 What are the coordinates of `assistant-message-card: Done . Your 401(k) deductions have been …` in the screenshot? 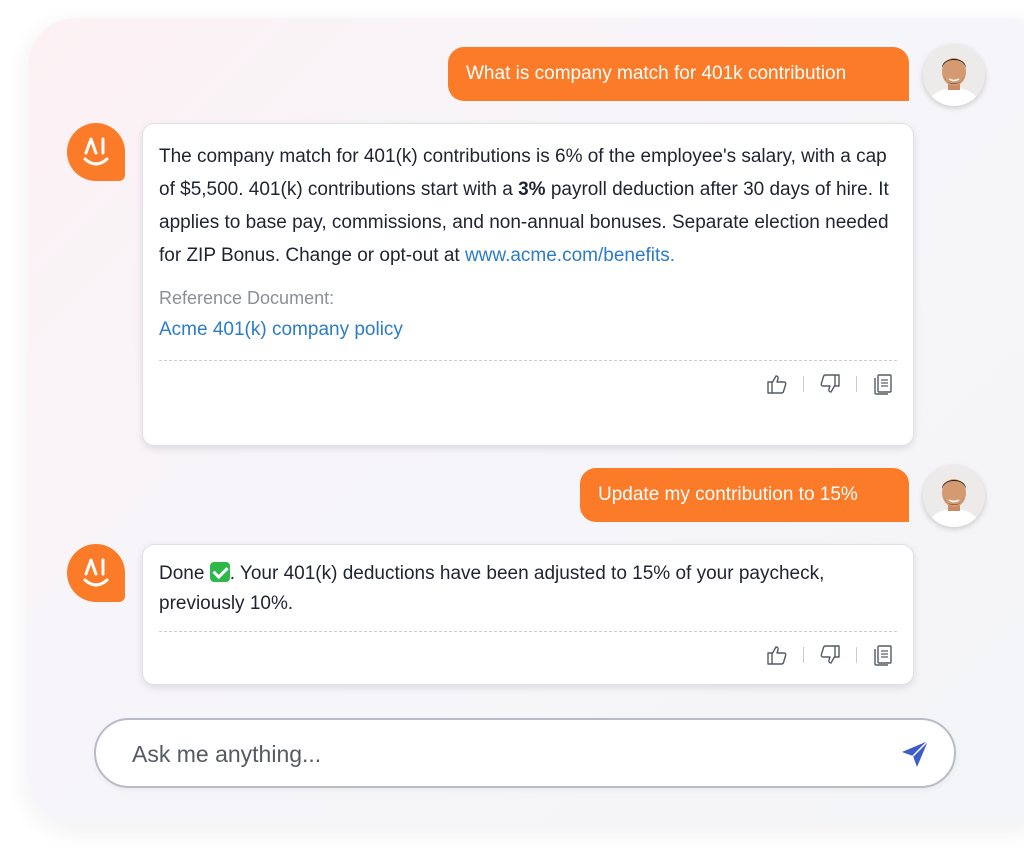 It's located at (528, 614).